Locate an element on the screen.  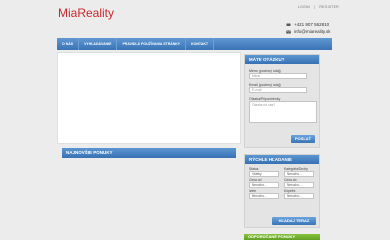
nav-item-about: O NÁS is located at coordinates (68, 44).